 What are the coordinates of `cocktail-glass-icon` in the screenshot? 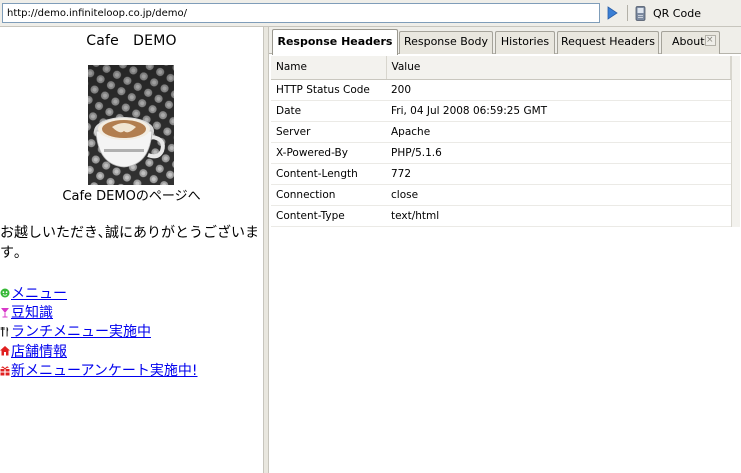 It's located at (5, 312).